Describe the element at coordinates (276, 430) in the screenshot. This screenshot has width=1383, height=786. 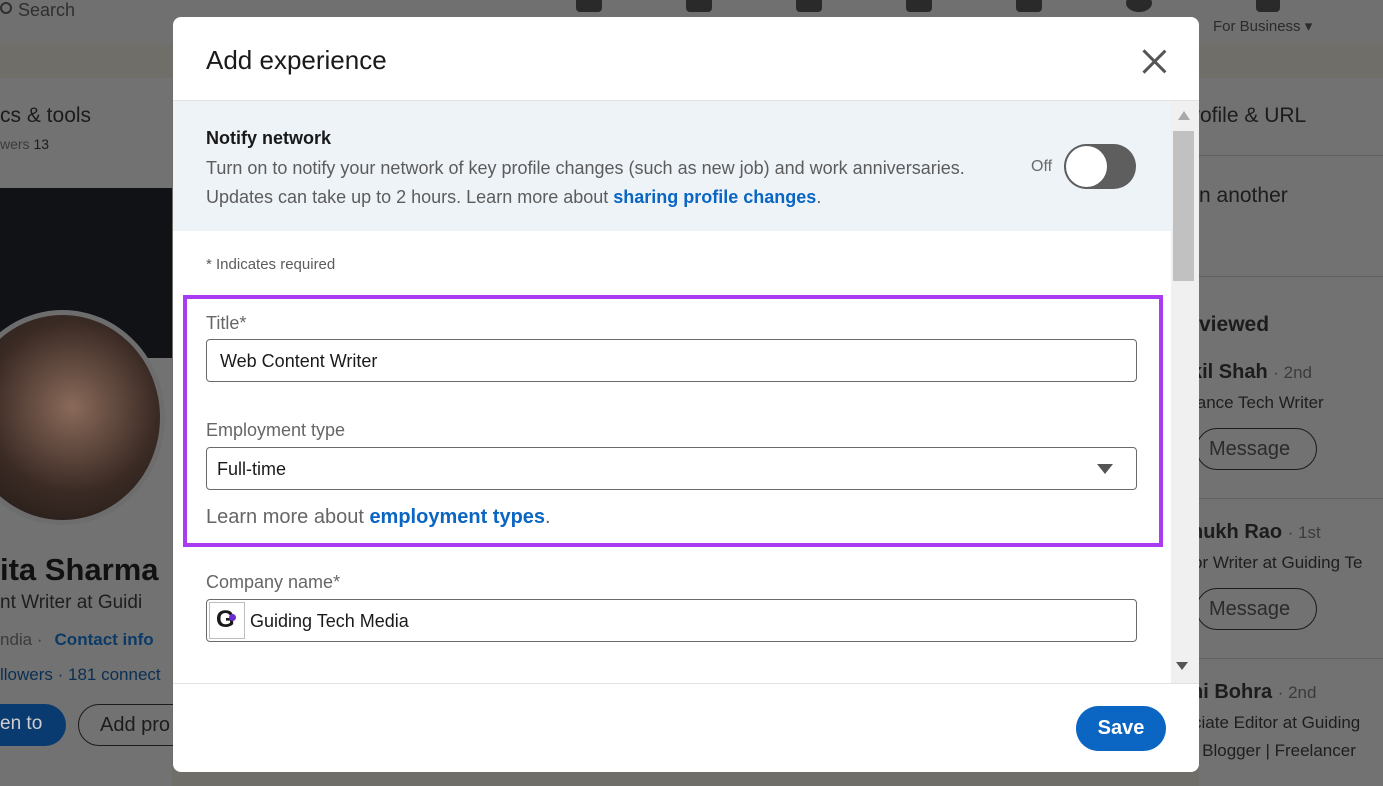
I see `employment-type-label: Employment type` at that location.